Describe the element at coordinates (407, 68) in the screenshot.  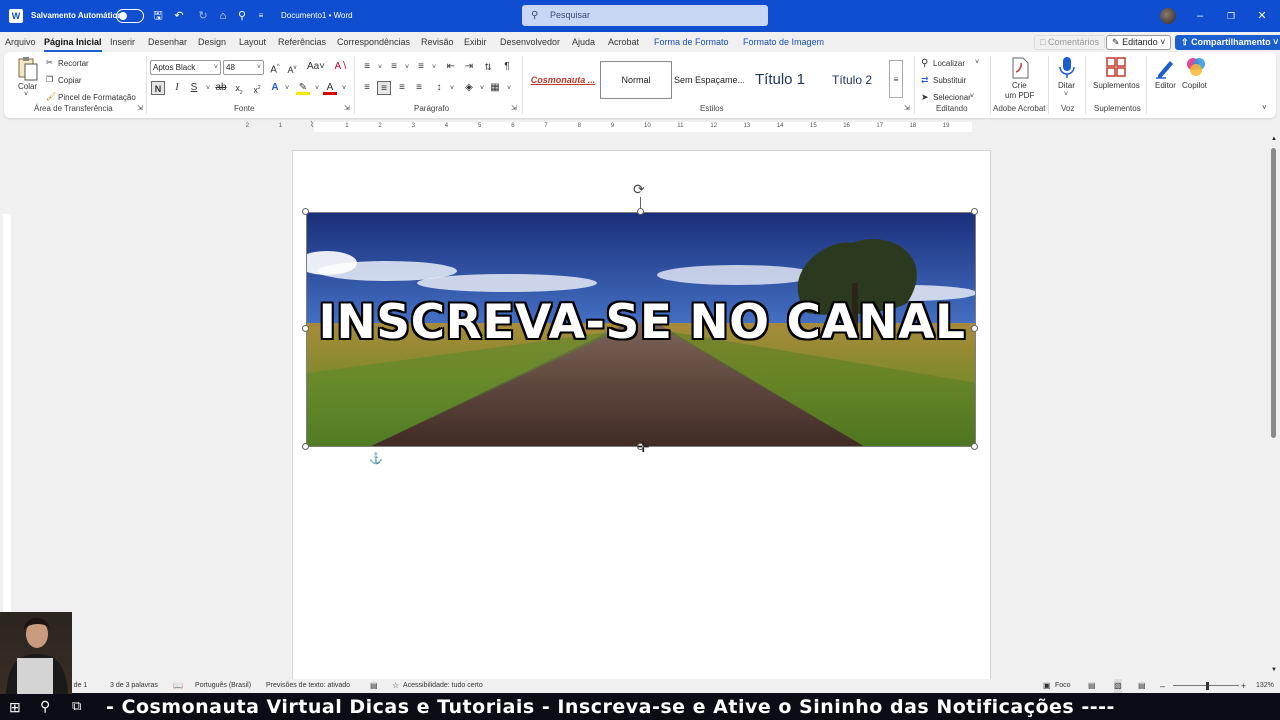
I see `numbering-chevron-icon: ˅` at that location.